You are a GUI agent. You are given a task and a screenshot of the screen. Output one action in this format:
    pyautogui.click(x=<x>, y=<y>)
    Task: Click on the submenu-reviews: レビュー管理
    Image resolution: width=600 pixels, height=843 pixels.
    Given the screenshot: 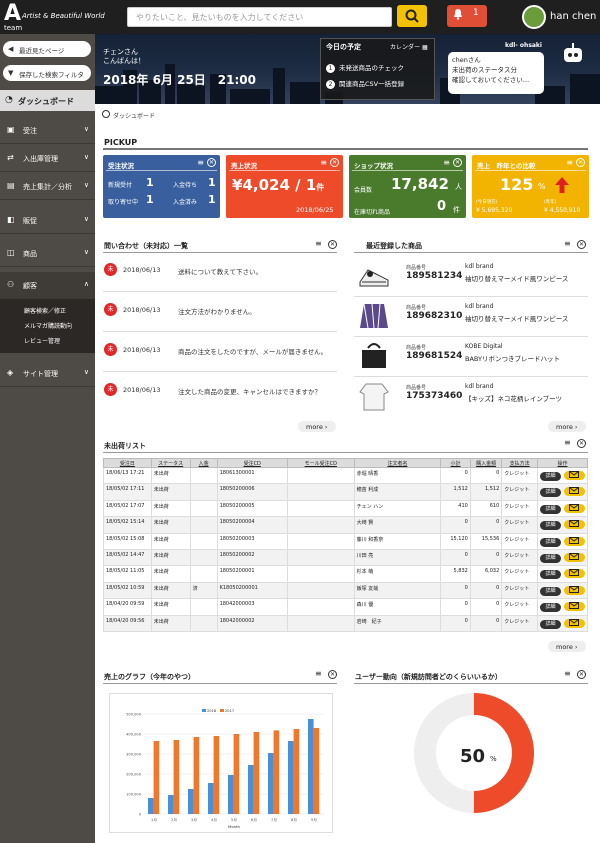 What is the action you would take?
    pyautogui.click(x=47, y=340)
    